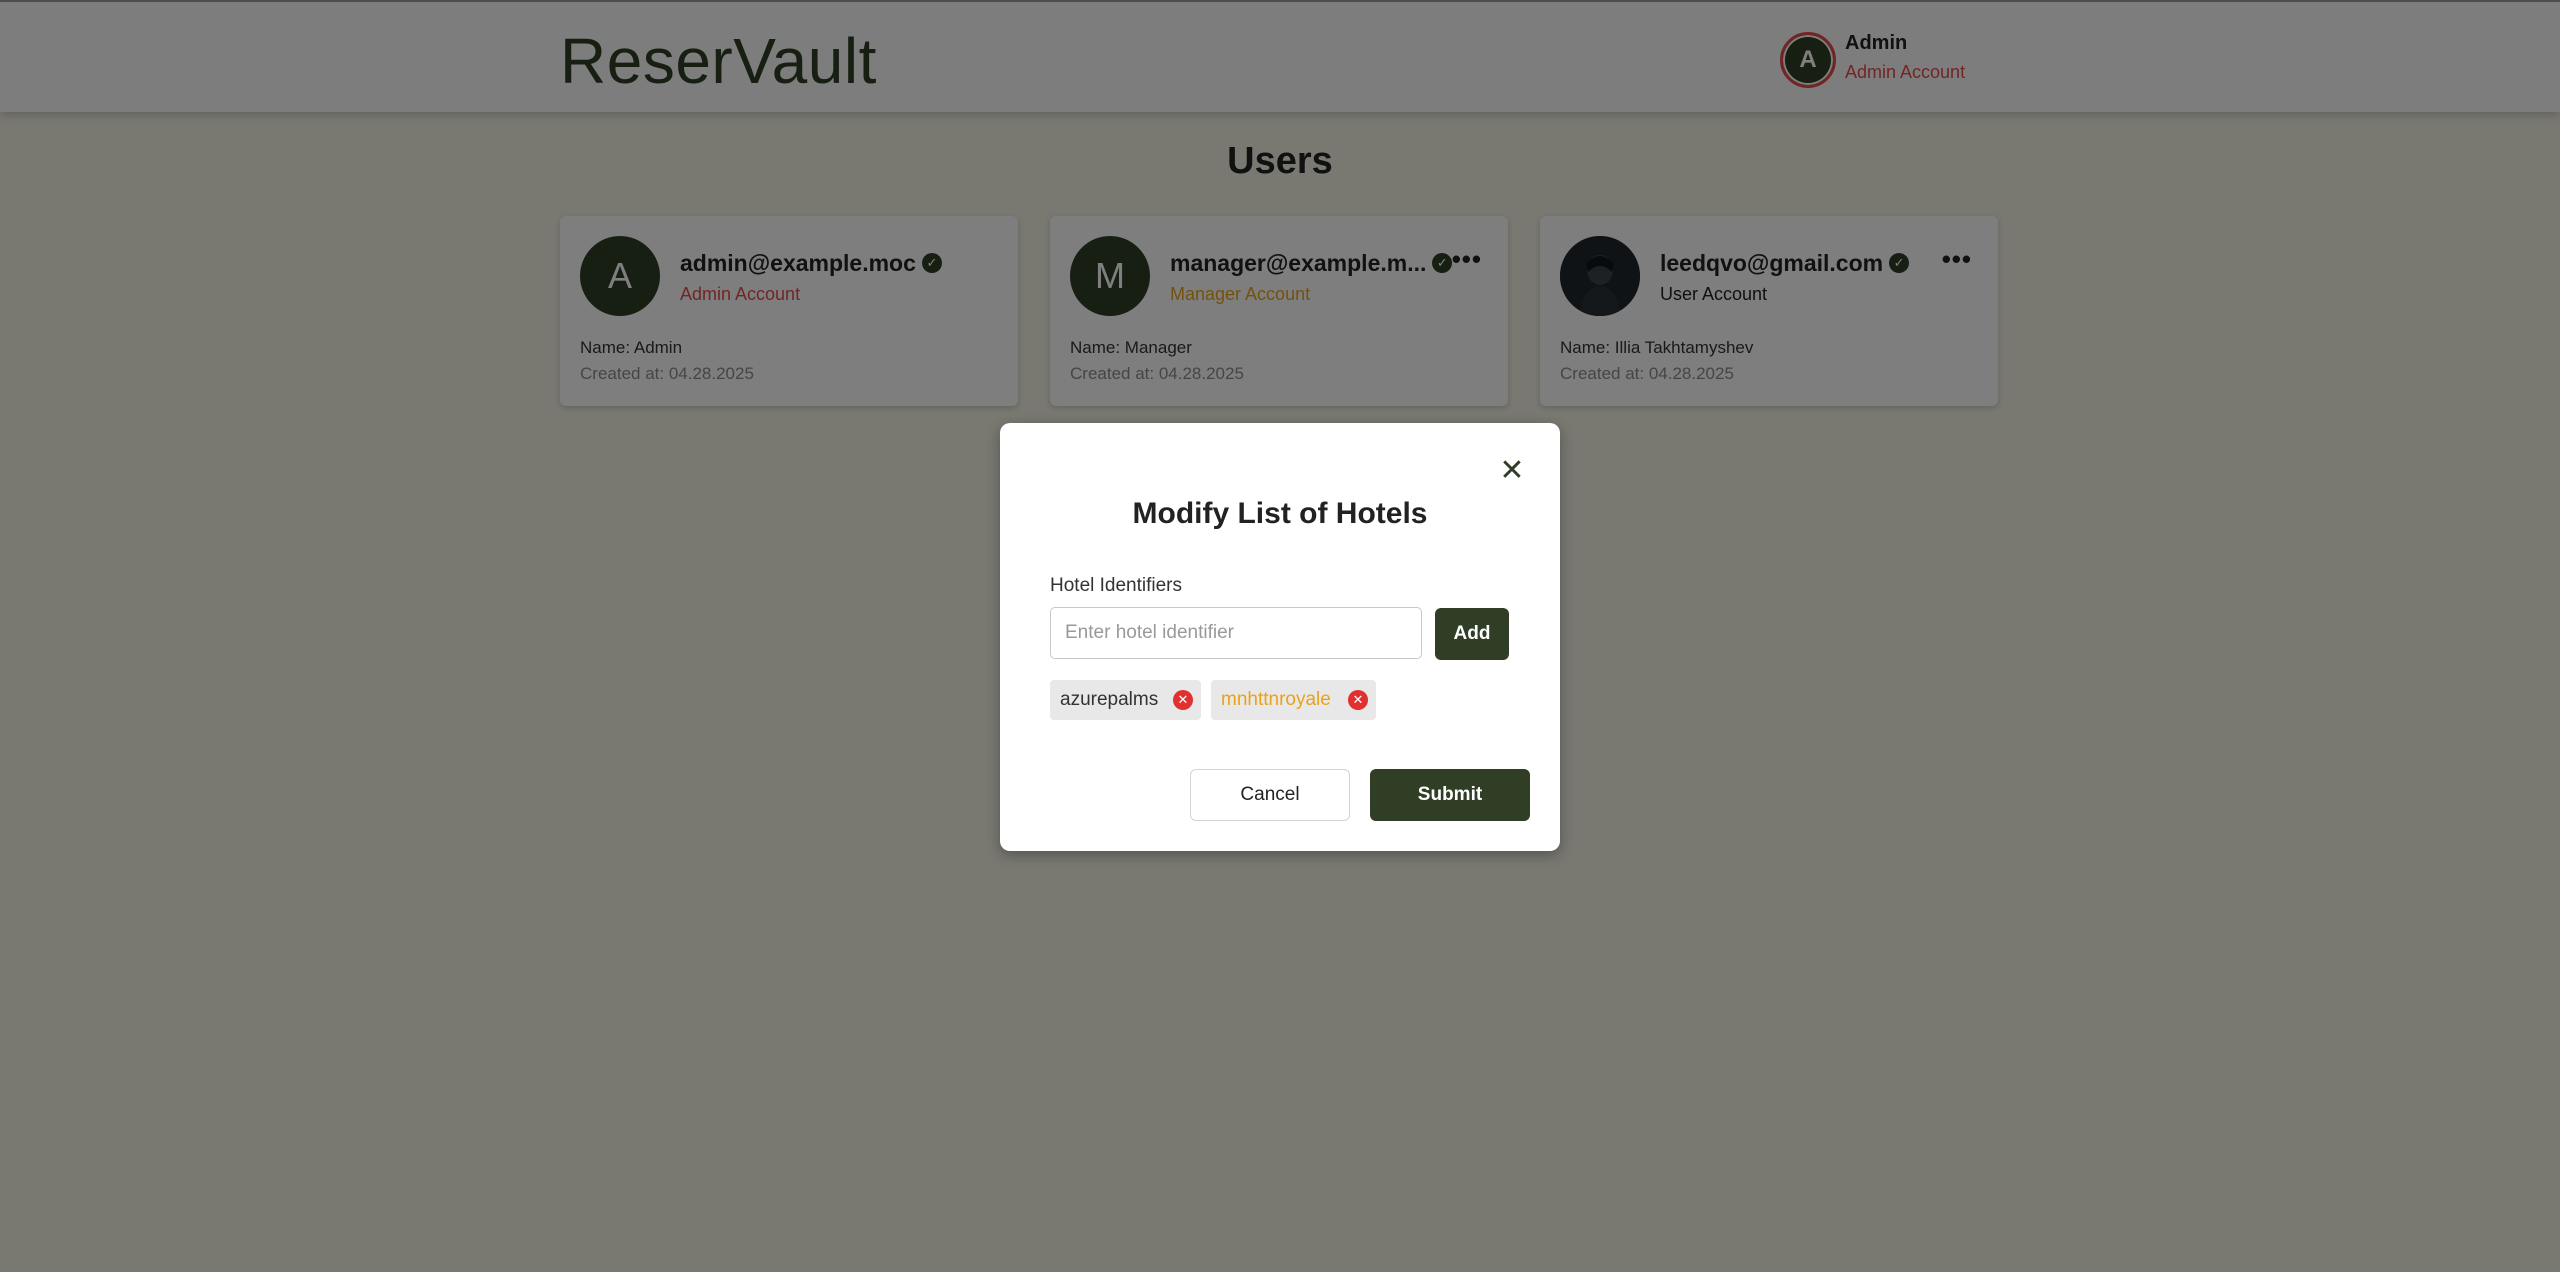  What do you see at coordinates (1270, 795) in the screenshot?
I see `cancel-button: Cancel` at bounding box center [1270, 795].